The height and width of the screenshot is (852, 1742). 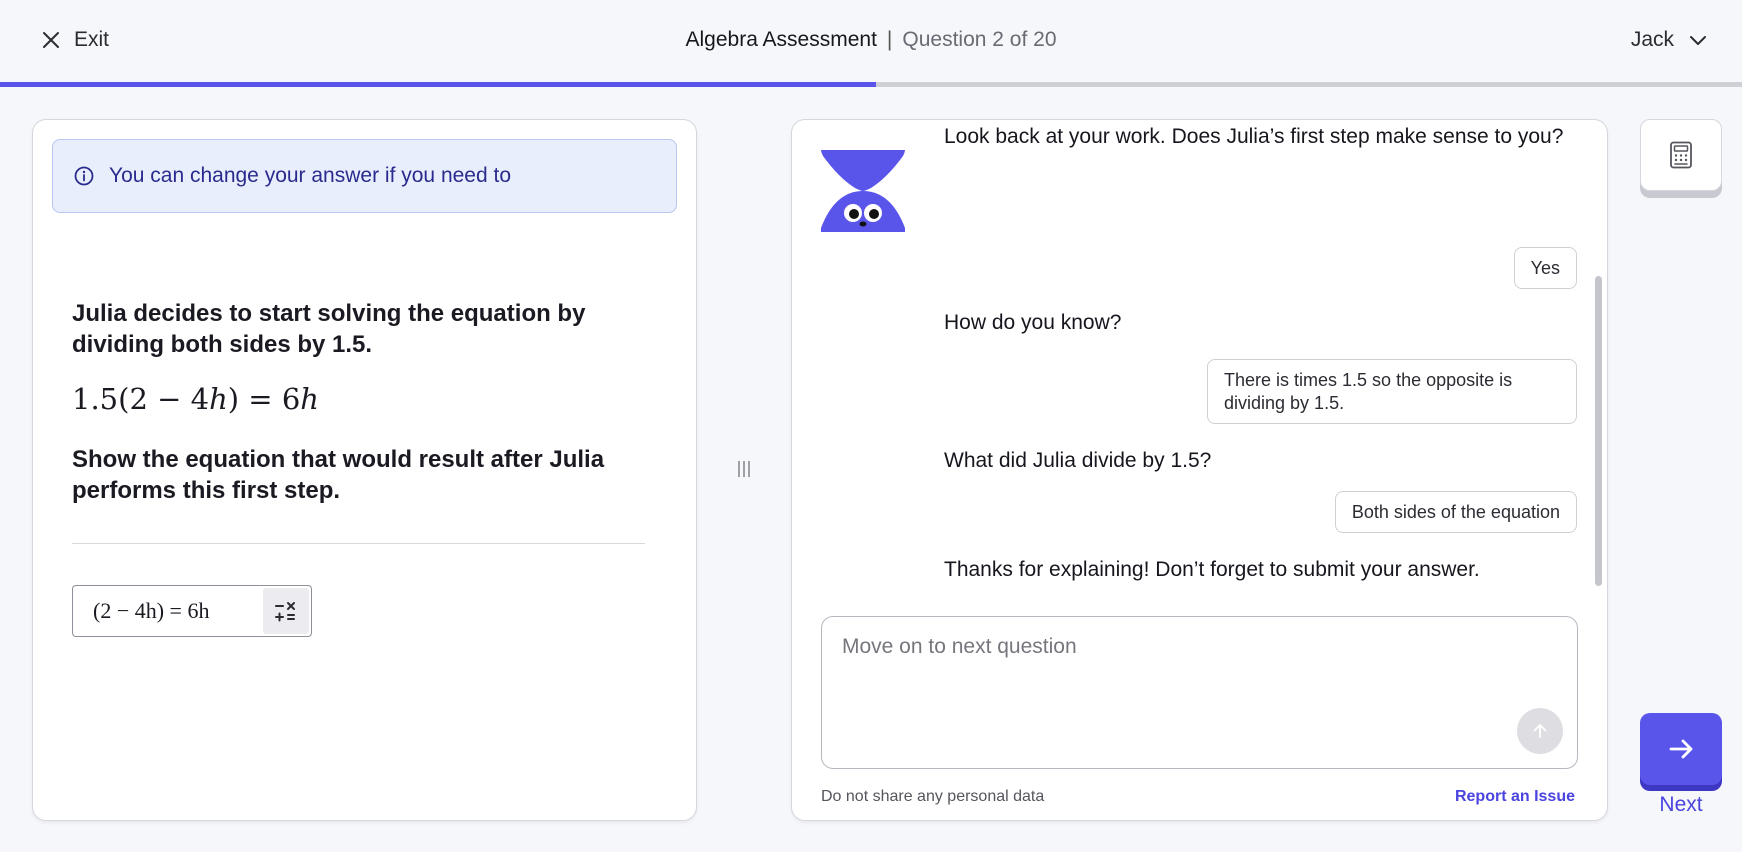 I want to click on arrow-up-icon, so click(x=1540, y=731).